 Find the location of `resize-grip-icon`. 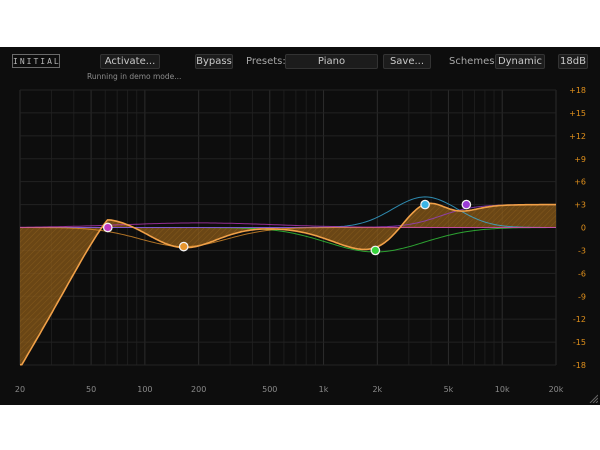

resize-grip-icon is located at coordinates (593, 398).